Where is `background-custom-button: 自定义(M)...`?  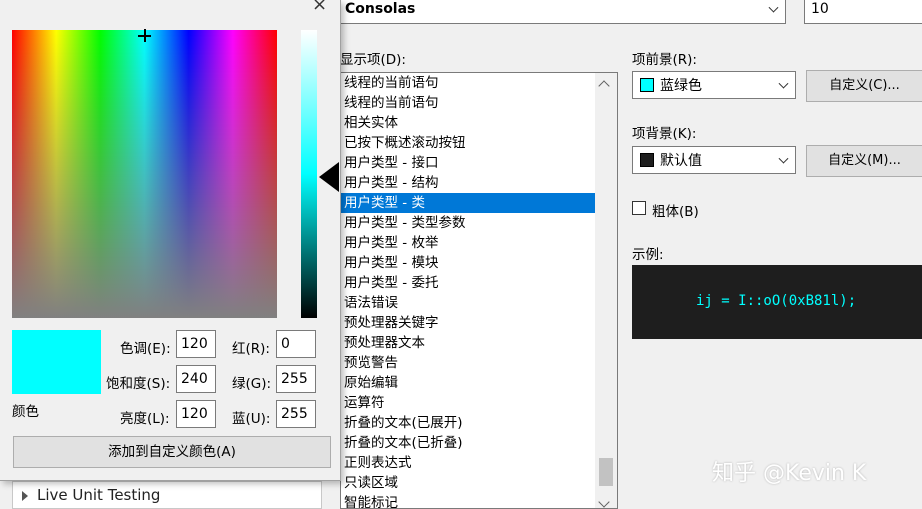 background-custom-button: 自定义(M)... is located at coordinates (864, 161).